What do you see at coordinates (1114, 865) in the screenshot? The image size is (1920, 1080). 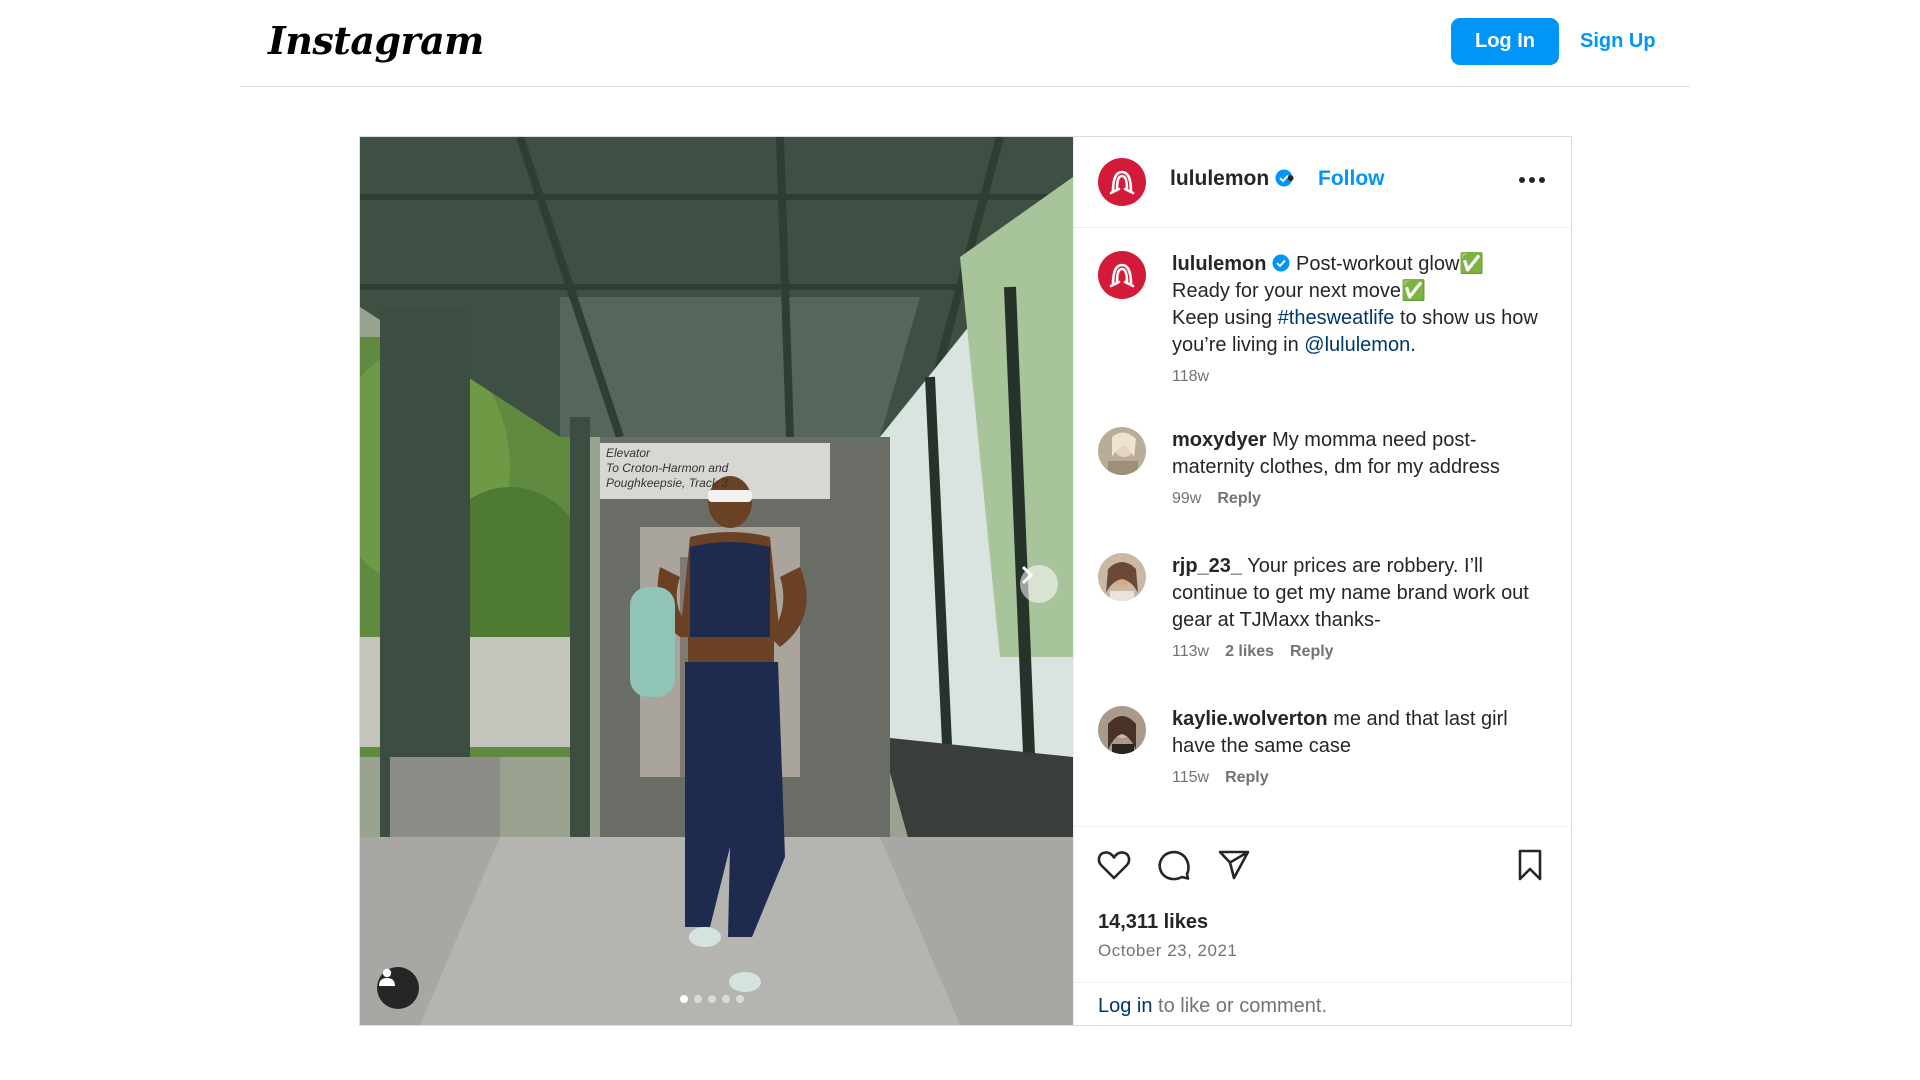 I see `heart-icon` at bounding box center [1114, 865].